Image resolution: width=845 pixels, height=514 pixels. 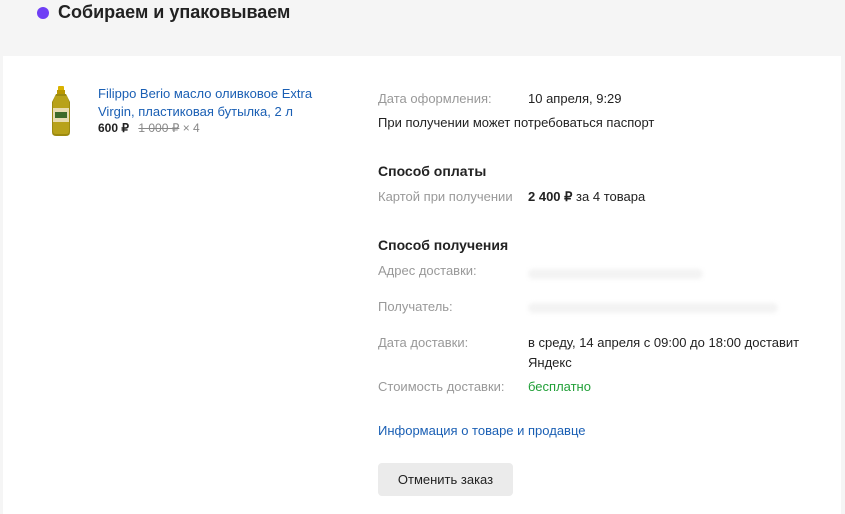 I want to click on product-price: 600 ₽, so click(x=113, y=128).